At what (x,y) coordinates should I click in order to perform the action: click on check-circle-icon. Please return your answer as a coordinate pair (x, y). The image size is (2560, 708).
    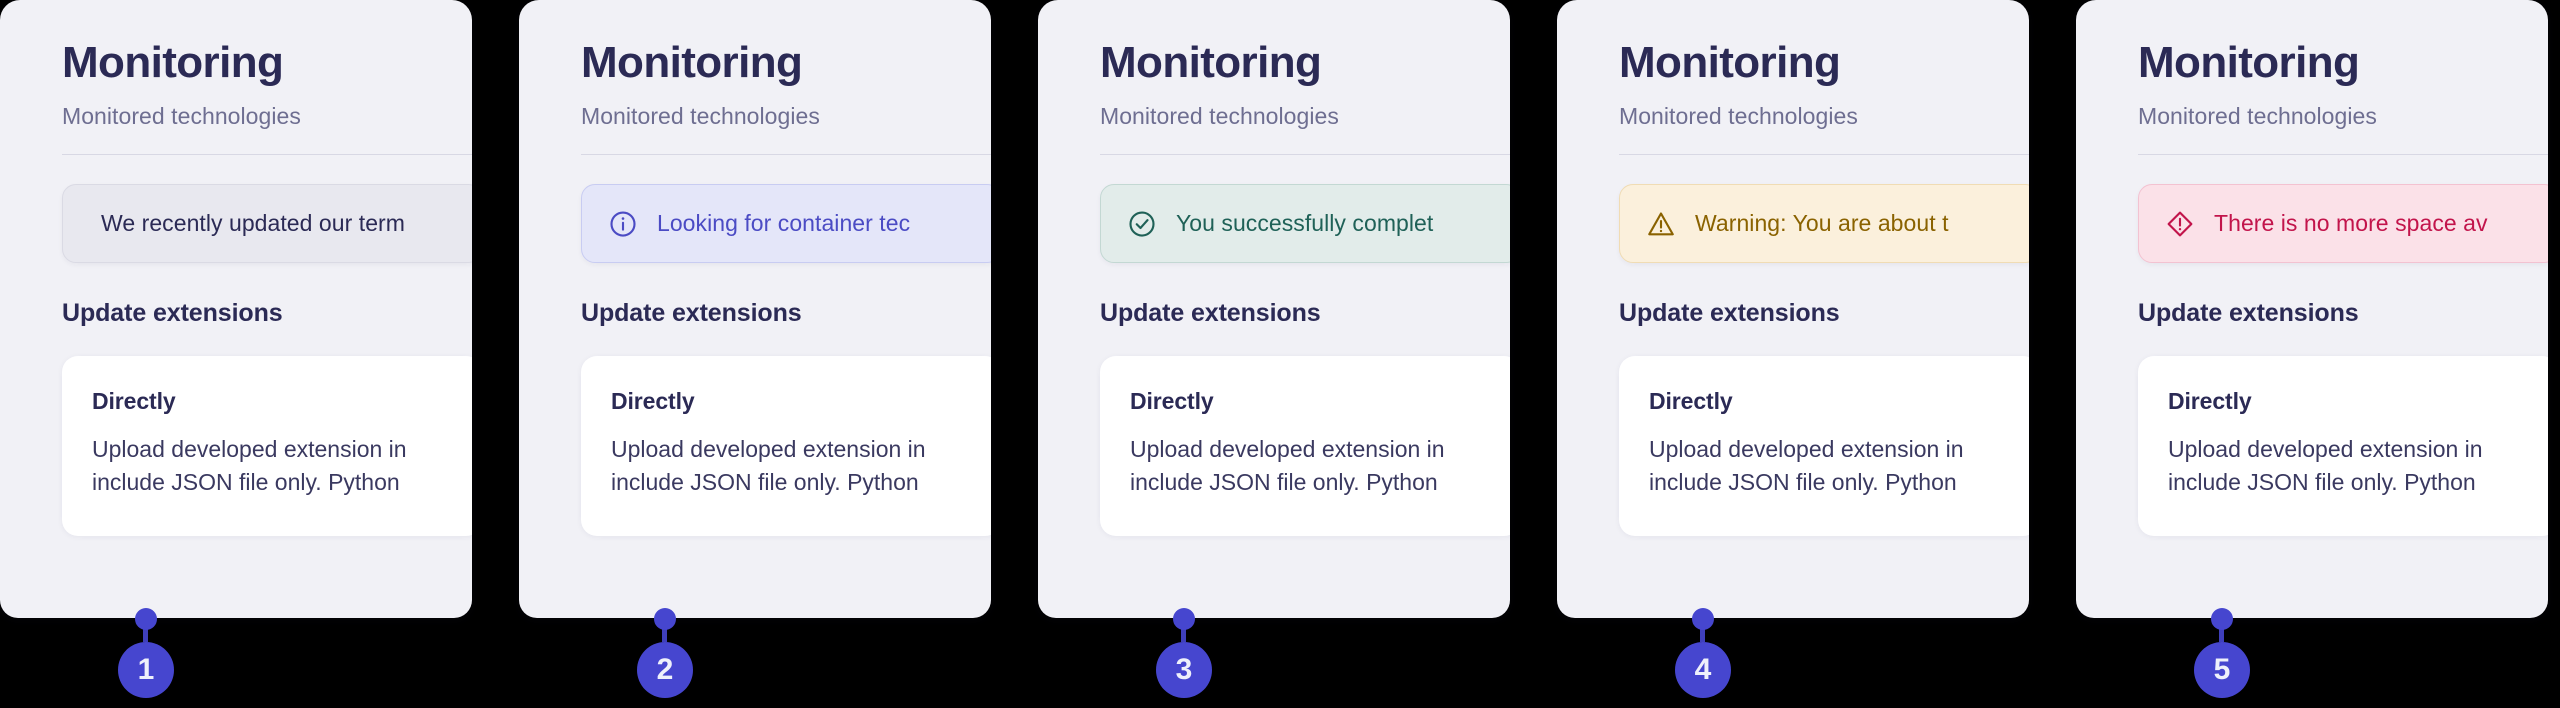
    Looking at the image, I should click on (1142, 224).